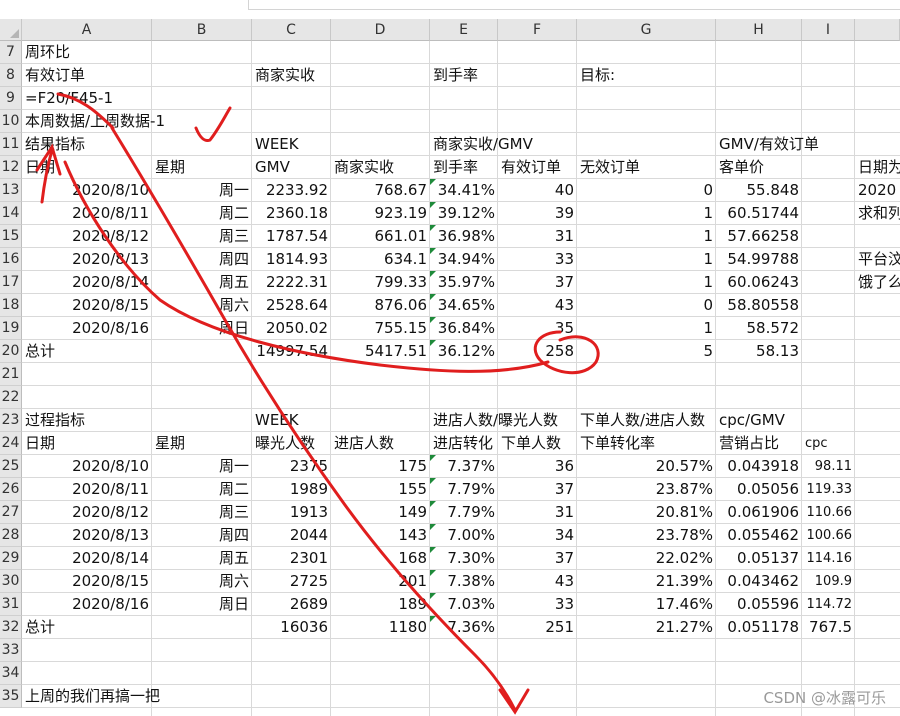 The image size is (900, 716). I want to click on watermark: CSDN @冰露可乐, so click(824, 698).